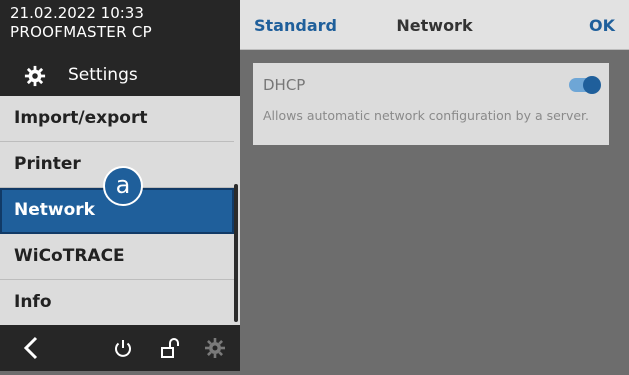 The image size is (629, 375). Describe the element at coordinates (47, 164) in the screenshot. I see `sidebar-item-label: Printer` at that location.